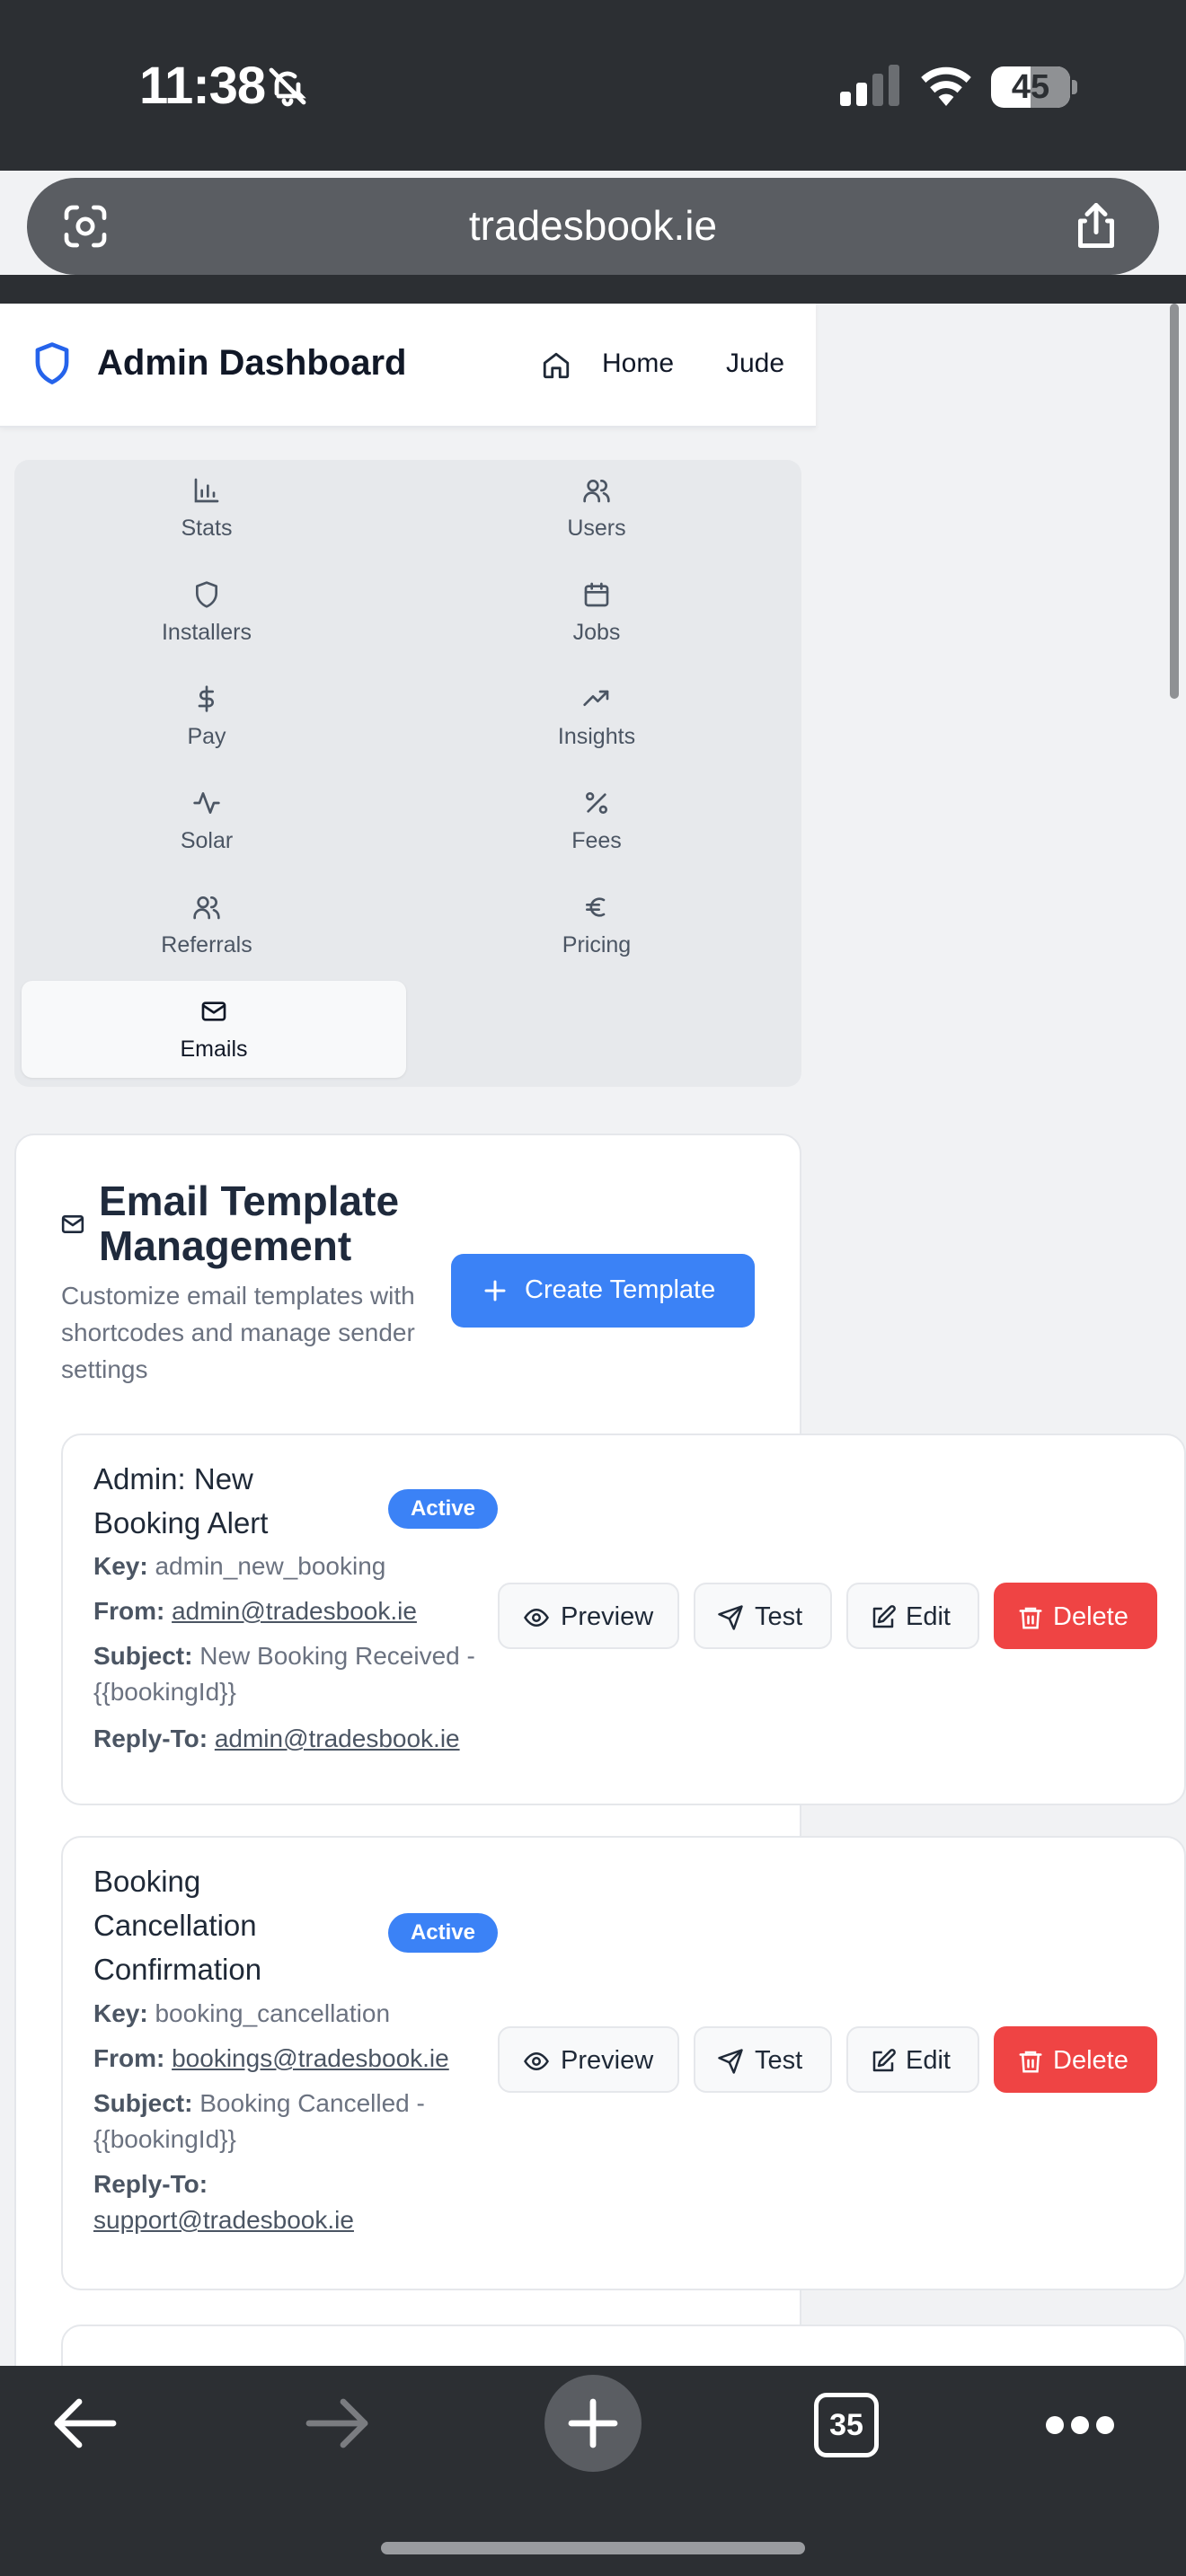  What do you see at coordinates (638, 363) in the screenshot?
I see `home-link: Home` at bounding box center [638, 363].